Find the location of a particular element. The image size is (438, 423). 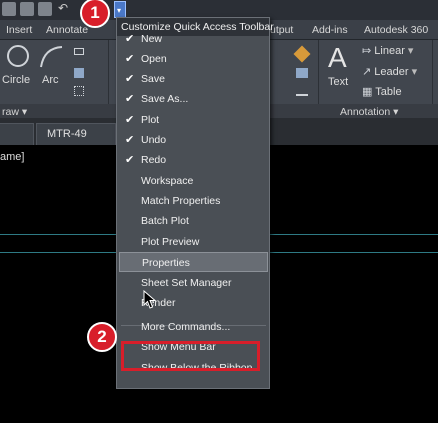

menu-item-label: Workspace is located at coordinates (167, 181).